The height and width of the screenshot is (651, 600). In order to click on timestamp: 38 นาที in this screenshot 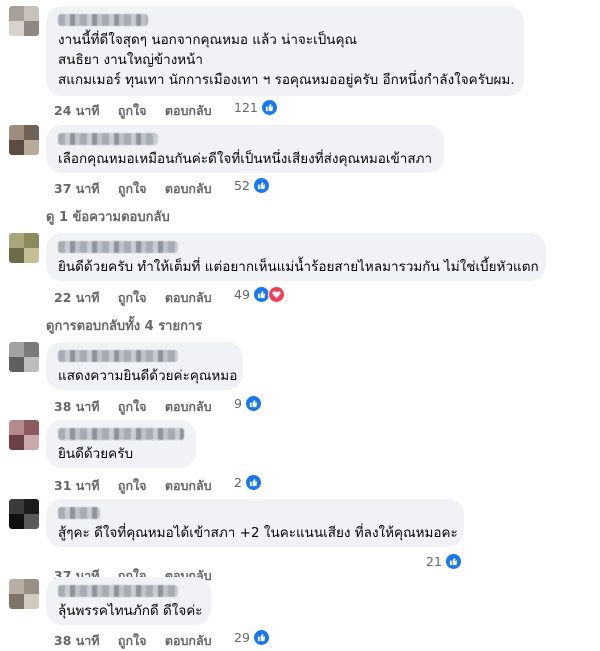, I will do `click(77, 406)`.